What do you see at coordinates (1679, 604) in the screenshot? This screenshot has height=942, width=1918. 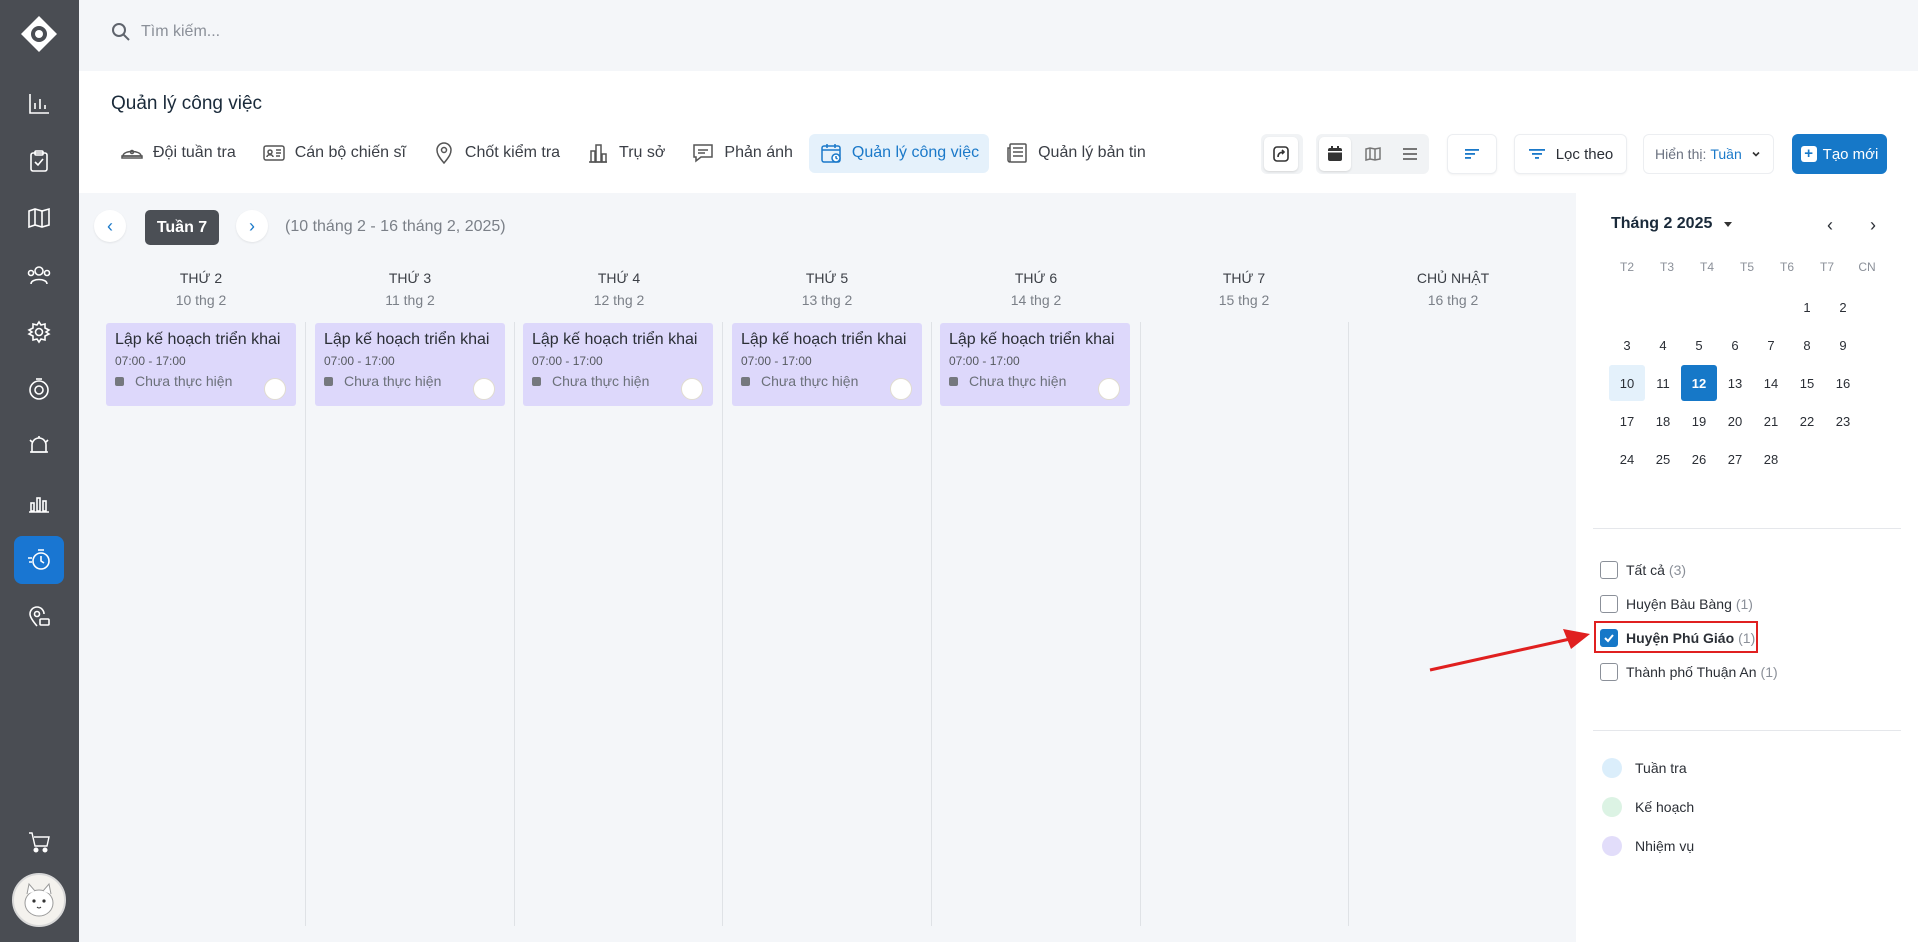 I see `filter-label: Huyện Bàu Bàng` at bounding box center [1679, 604].